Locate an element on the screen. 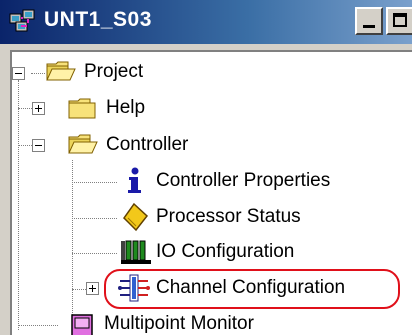 The width and height of the screenshot is (412, 335). tree-item-controller: Controller is located at coordinates (202, 146).